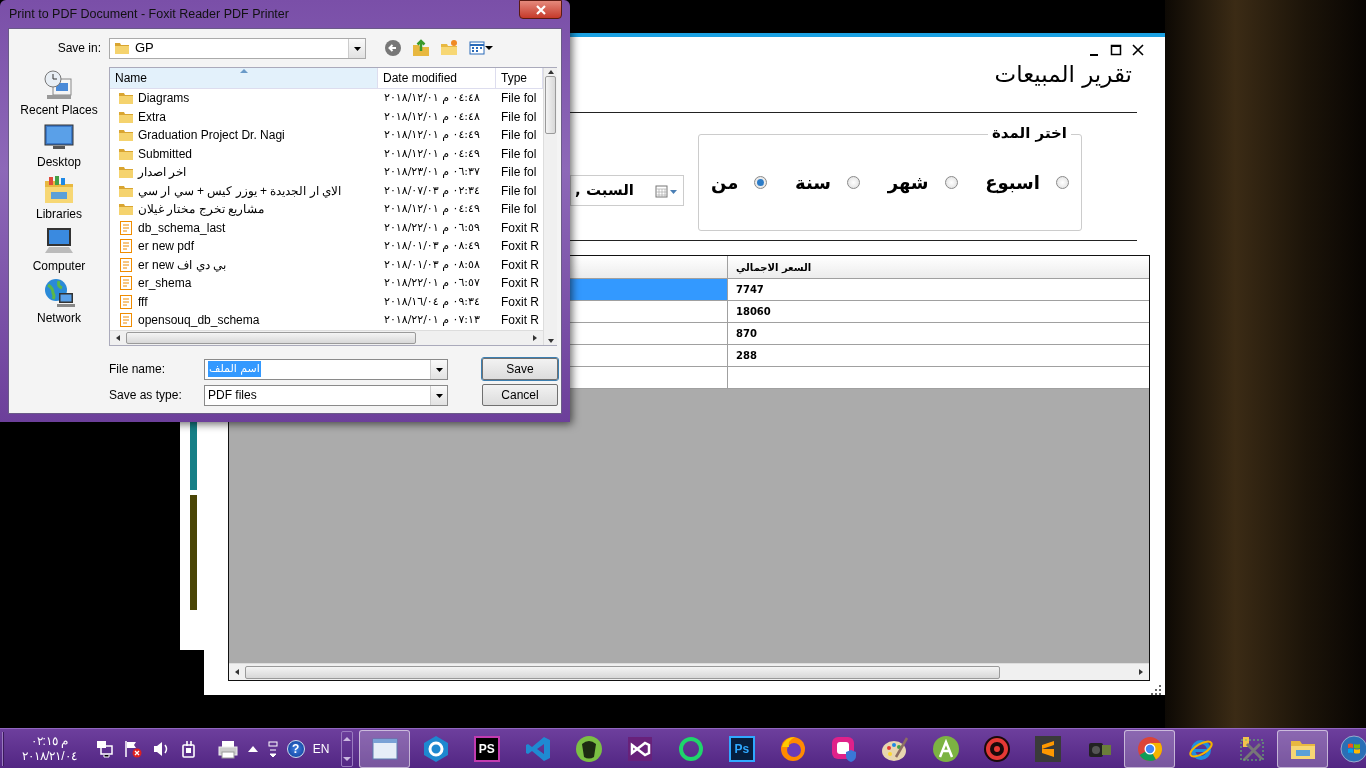  Describe the element at coordinates (1063, 74) in the screenshot. I see `window-title: تقرير المبيعات` at that location.